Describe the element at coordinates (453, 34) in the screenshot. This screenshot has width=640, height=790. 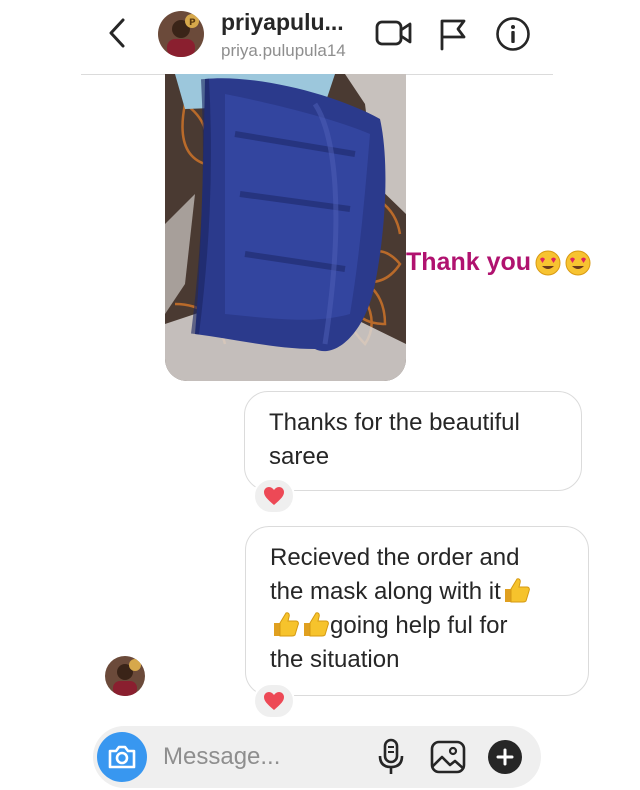
I see `flag-icon` at that location.